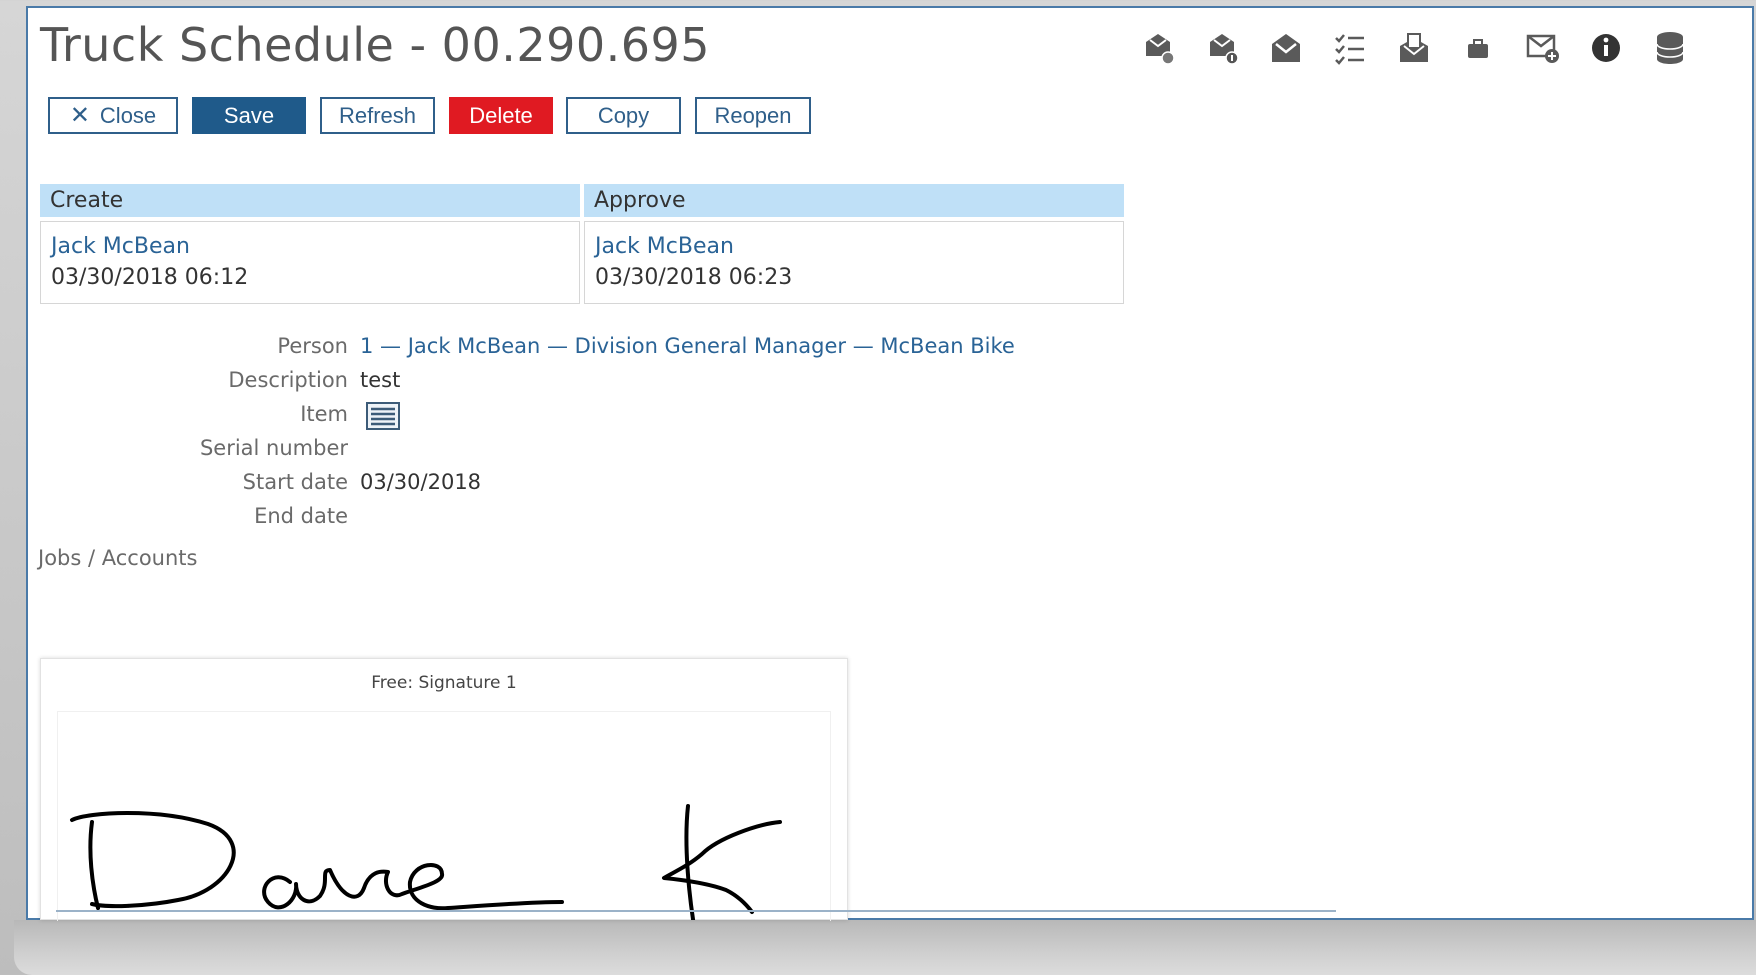 The height and width of the screenshot is (975, 1756). Describe the element at coordinates (118, 558) in the screenshot. I see `jobs-accounts-label: Jobs / Accounts` at that location.